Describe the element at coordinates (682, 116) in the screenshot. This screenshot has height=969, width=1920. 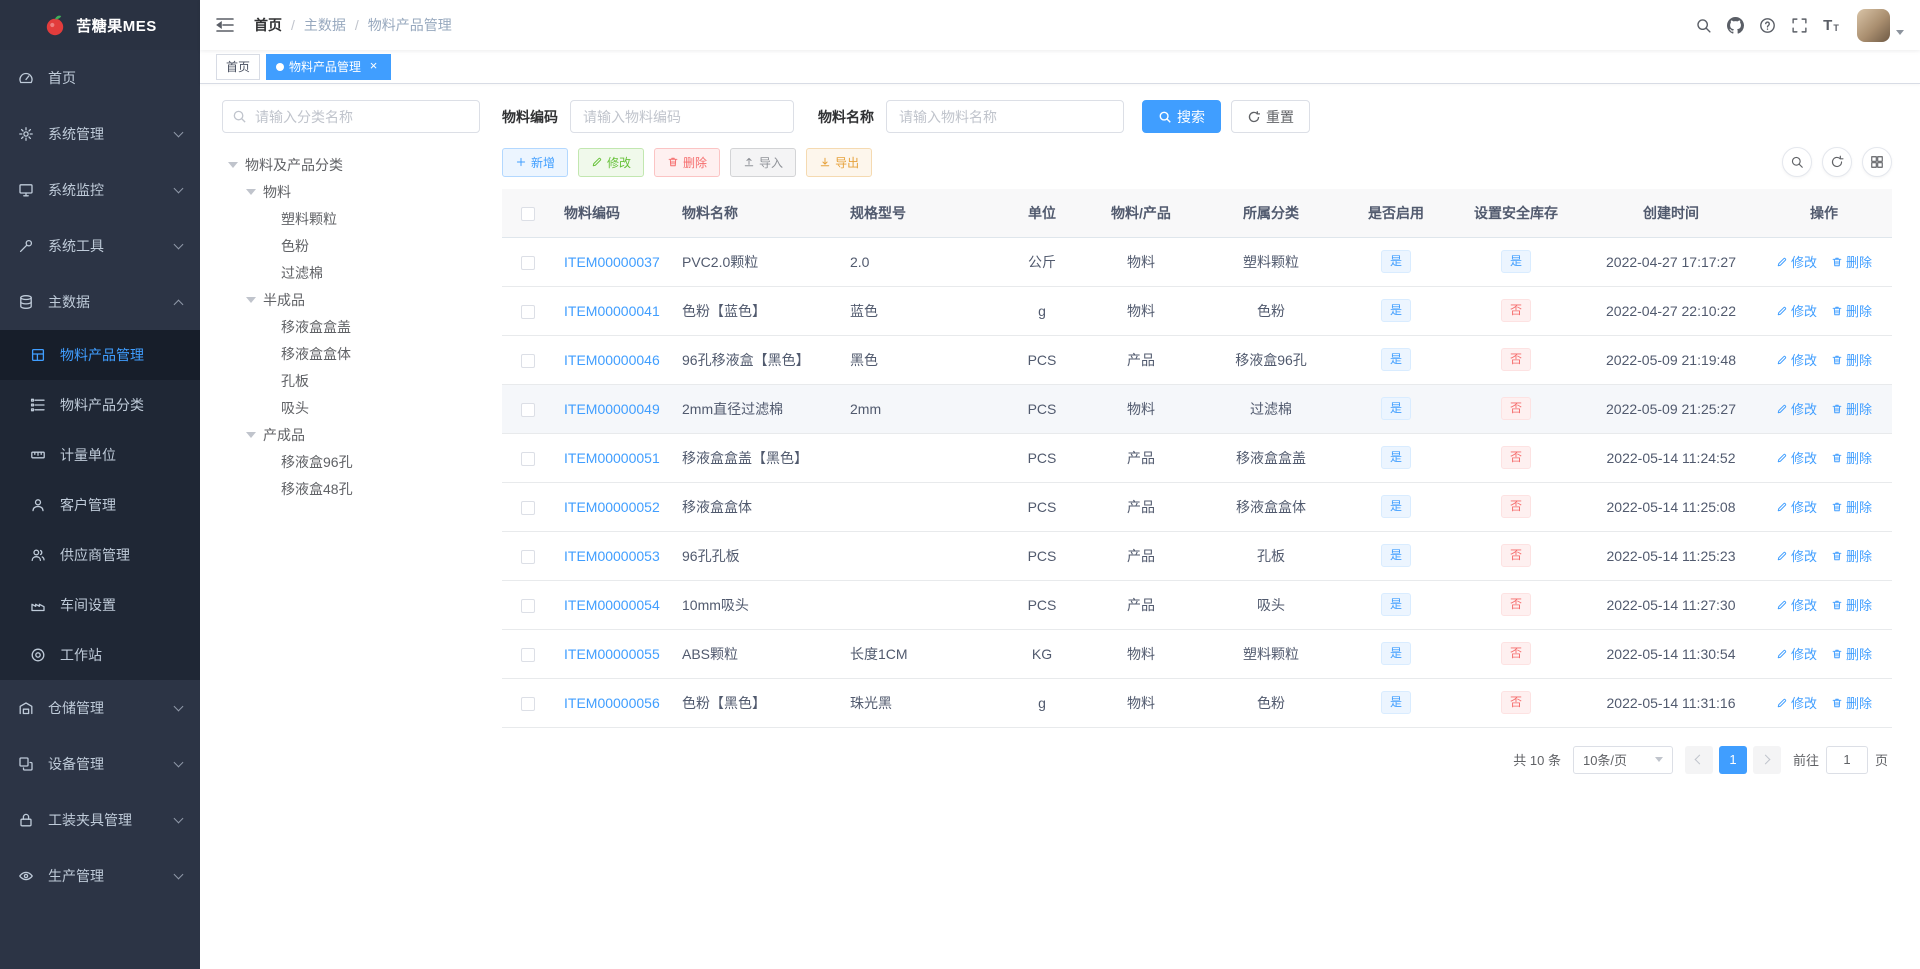
I see `material-code-input` at that location.